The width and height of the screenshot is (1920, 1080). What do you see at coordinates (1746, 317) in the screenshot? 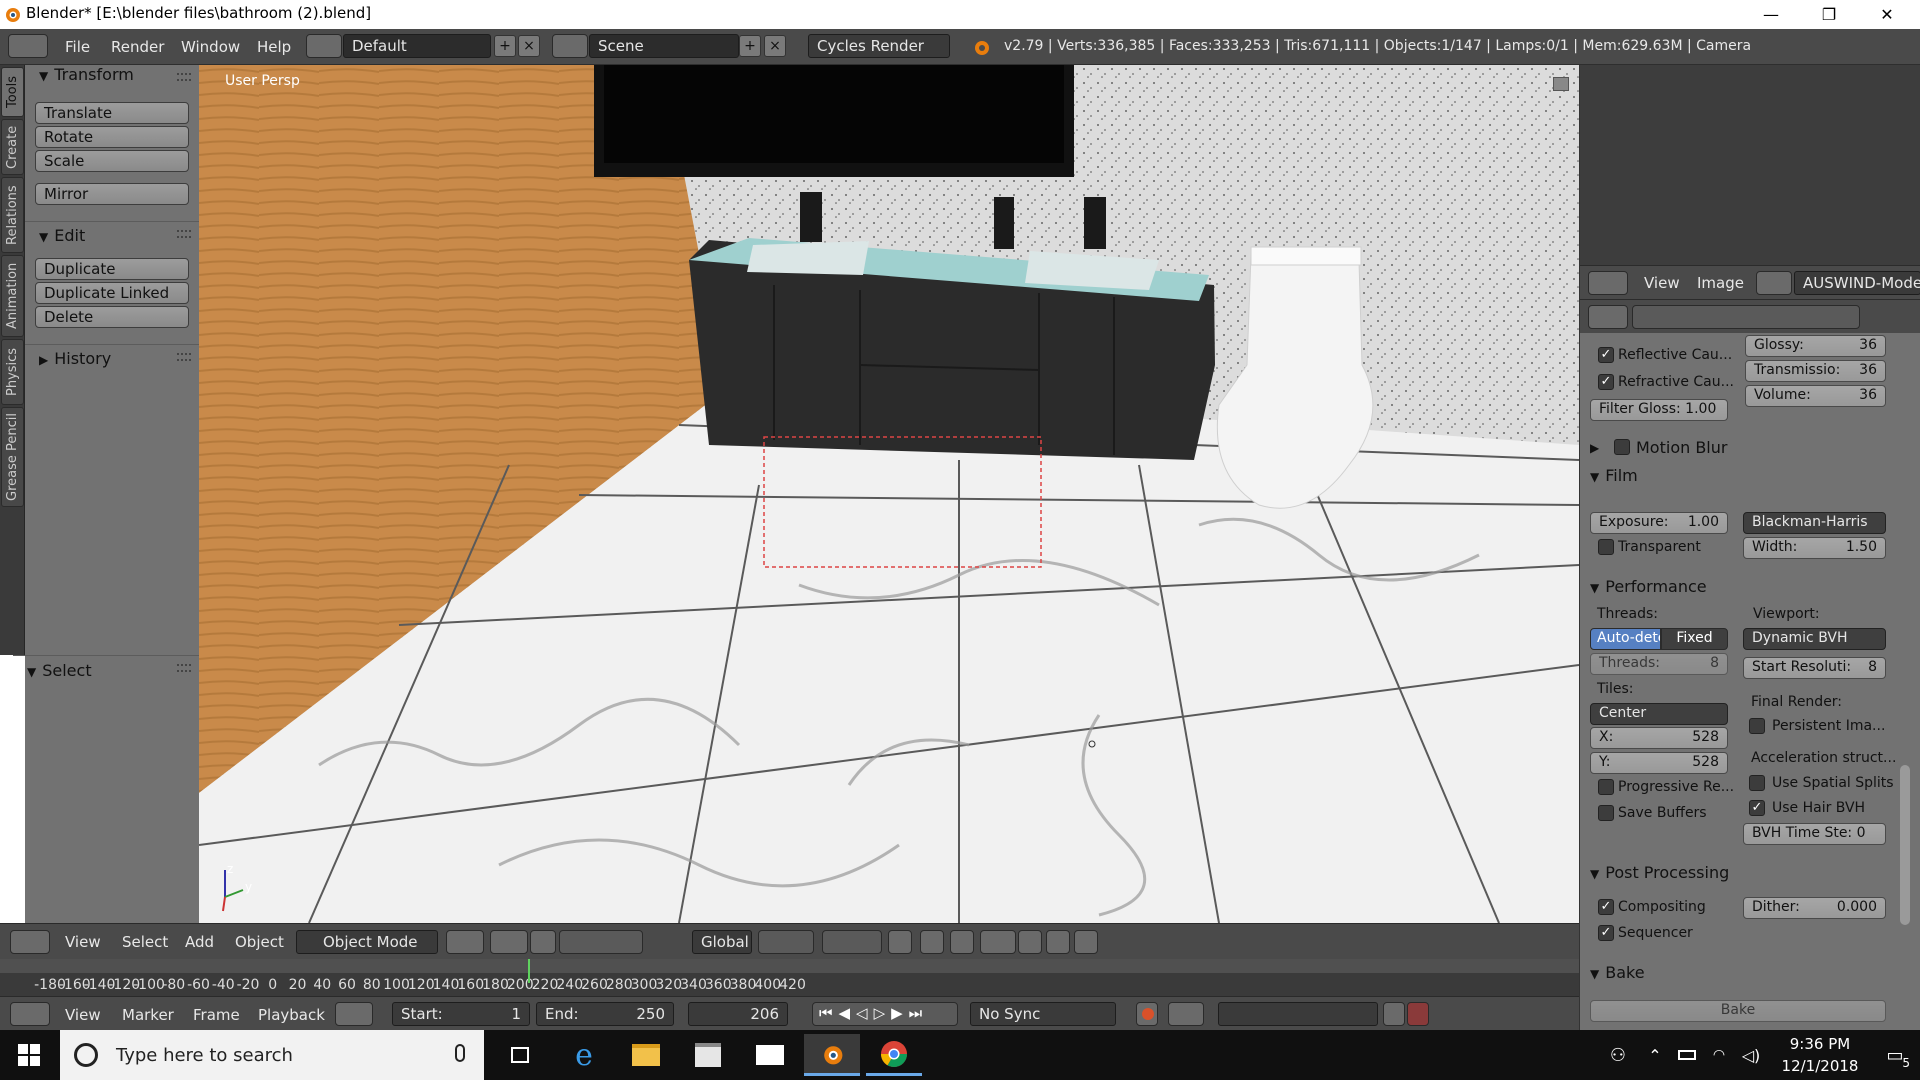
I see `properties-context-tabs-icon` at bounding box center [1746, 317].